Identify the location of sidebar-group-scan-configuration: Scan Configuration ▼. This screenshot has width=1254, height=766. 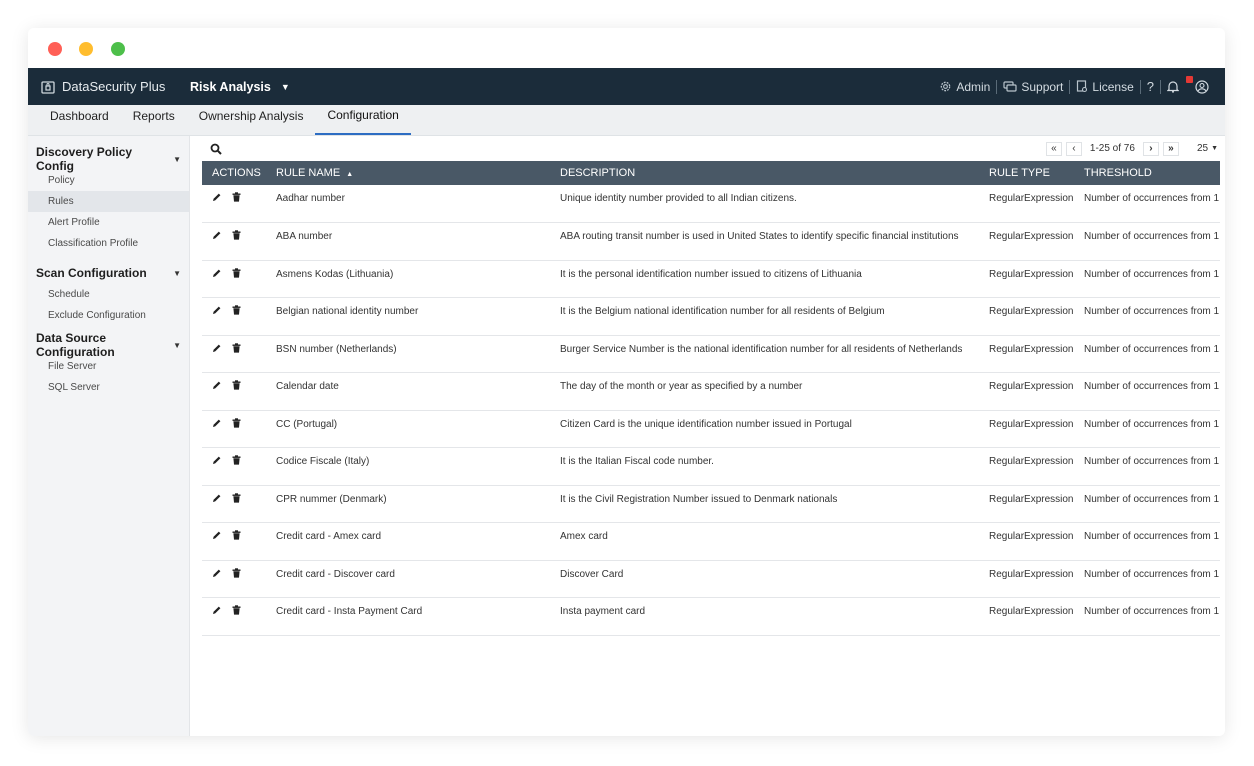
(108, 273).